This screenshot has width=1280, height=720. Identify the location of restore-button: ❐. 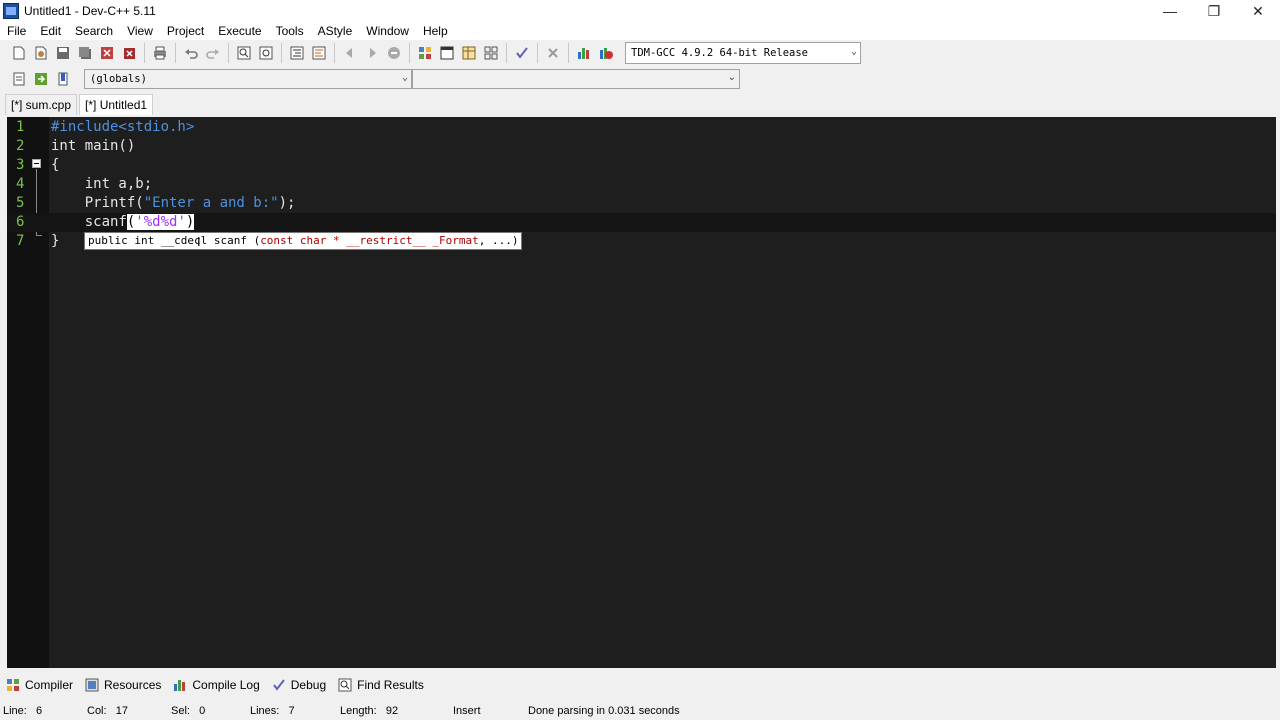
(1214, 11).